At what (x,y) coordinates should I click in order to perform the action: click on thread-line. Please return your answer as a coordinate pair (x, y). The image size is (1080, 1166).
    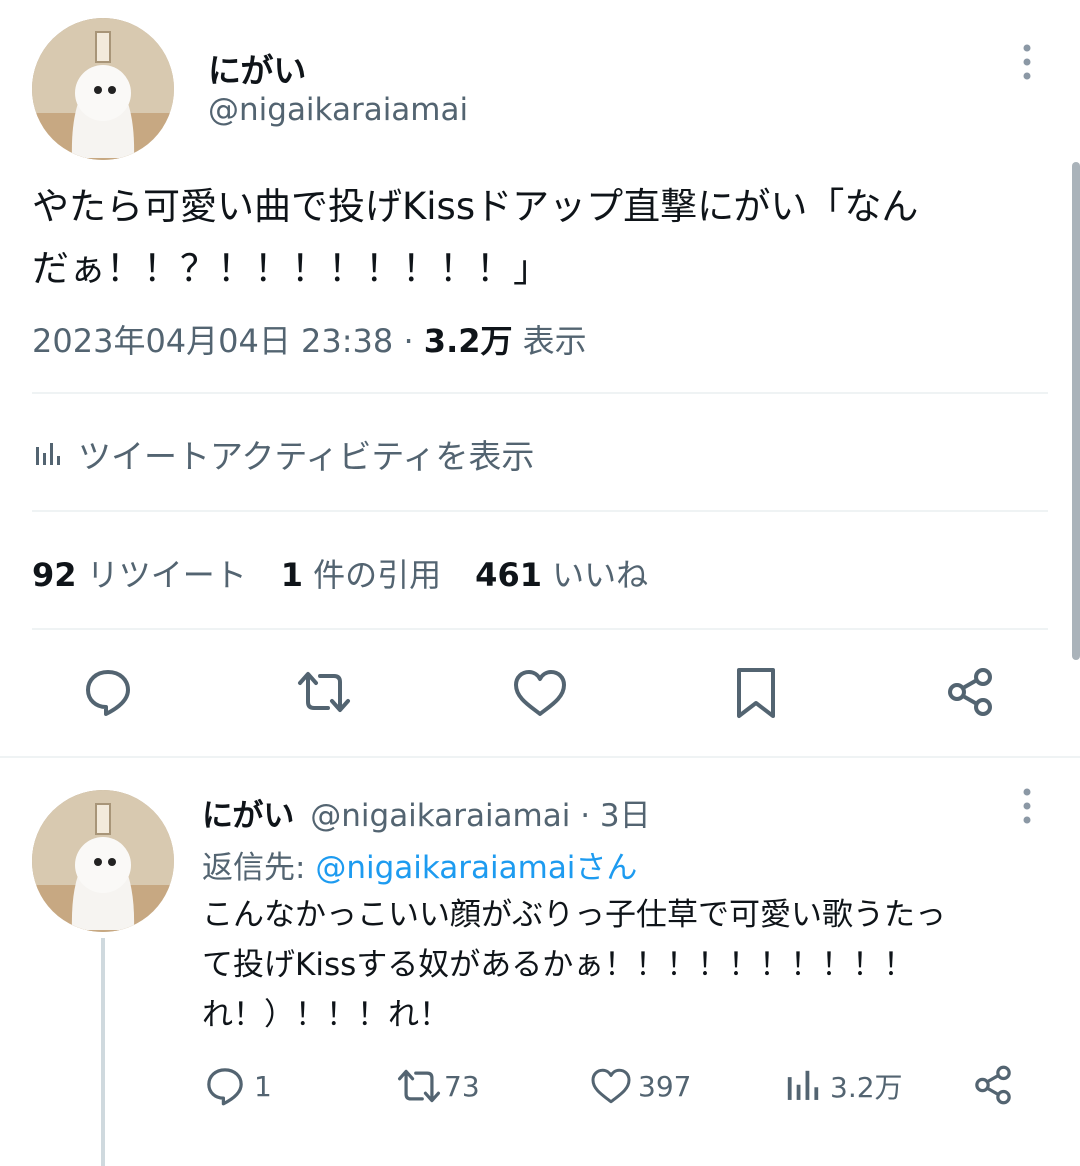
    Looking at the image, I should click on (103, 1052).